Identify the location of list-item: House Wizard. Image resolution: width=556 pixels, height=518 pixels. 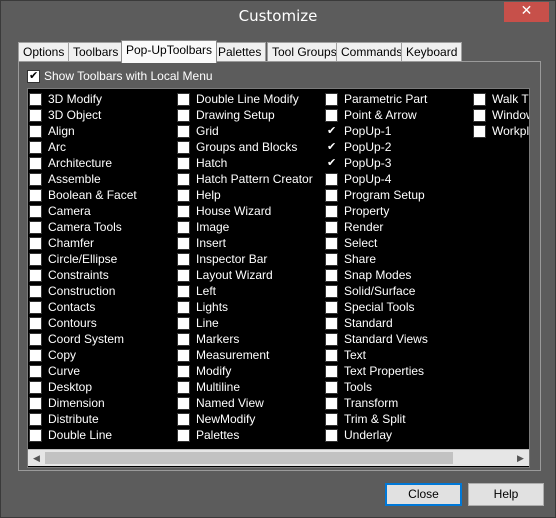
(244, 211).